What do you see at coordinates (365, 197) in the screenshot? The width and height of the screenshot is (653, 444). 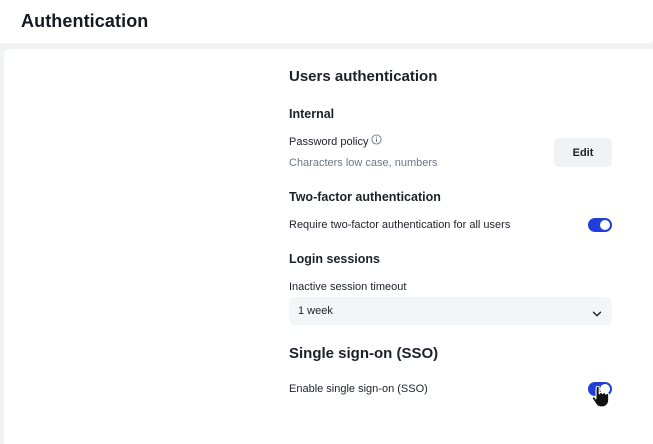 I see `two-factor-title: Two-factor authentication` at bounding box center [365, 197].